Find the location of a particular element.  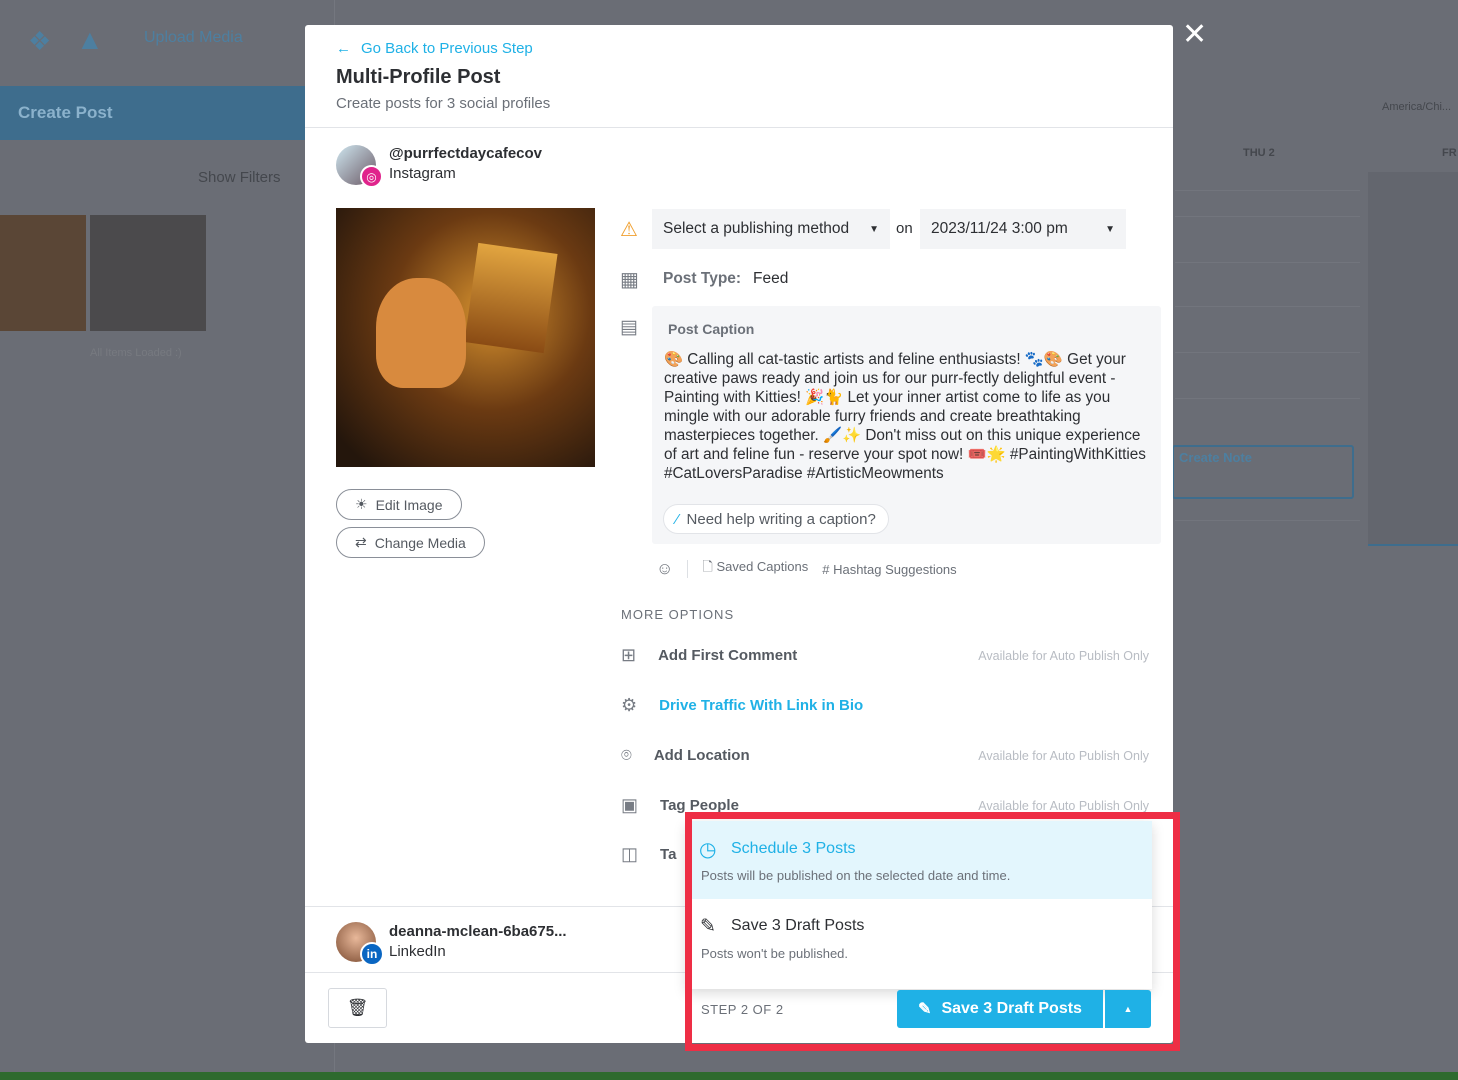

instagram-icon: ◎ is located at coordinates (371, 176).